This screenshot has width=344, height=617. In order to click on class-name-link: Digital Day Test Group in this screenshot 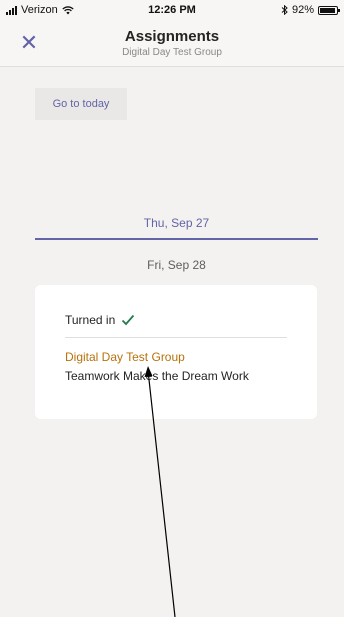, I will do `click(125, 357)`.